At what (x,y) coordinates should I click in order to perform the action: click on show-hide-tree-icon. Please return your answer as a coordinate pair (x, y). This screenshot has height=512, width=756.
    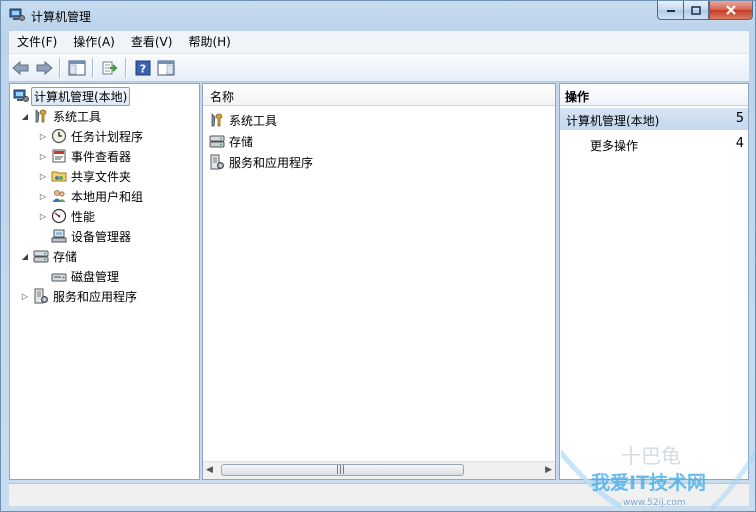
    Looking at the image, I should click on (77, 67).